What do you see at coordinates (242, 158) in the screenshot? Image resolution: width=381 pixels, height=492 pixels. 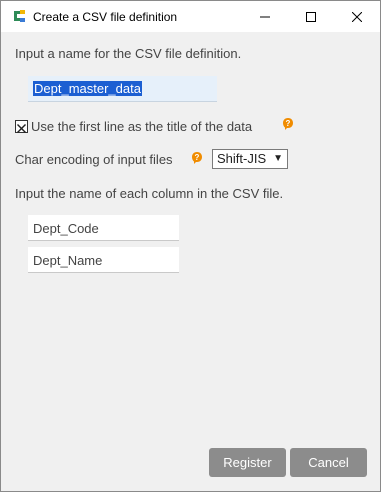 I see `encoding-selected-value: Shift-JIS` at bounding box center [242, 158].